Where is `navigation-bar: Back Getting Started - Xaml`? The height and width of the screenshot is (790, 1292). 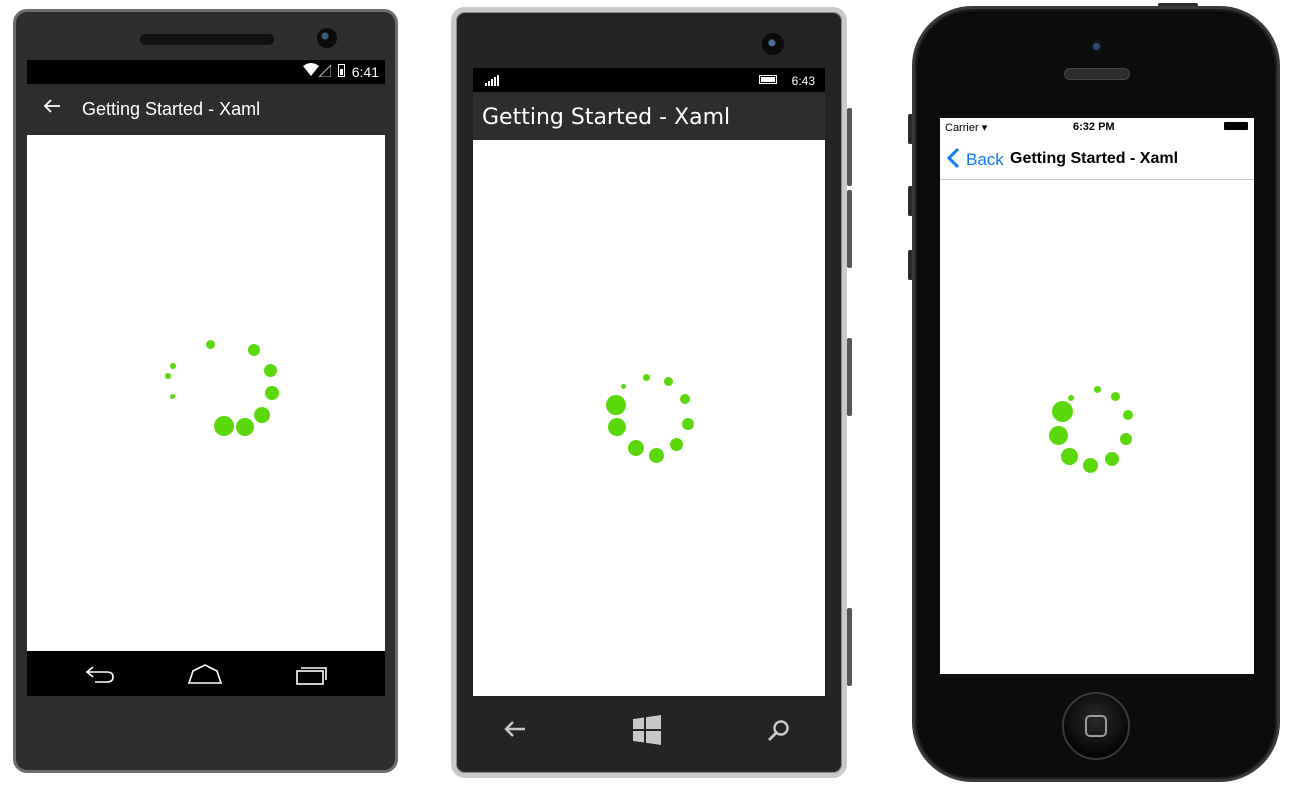
navigation-bar: Back Getting Started - Xaml is located at coordinates (1097, 158).